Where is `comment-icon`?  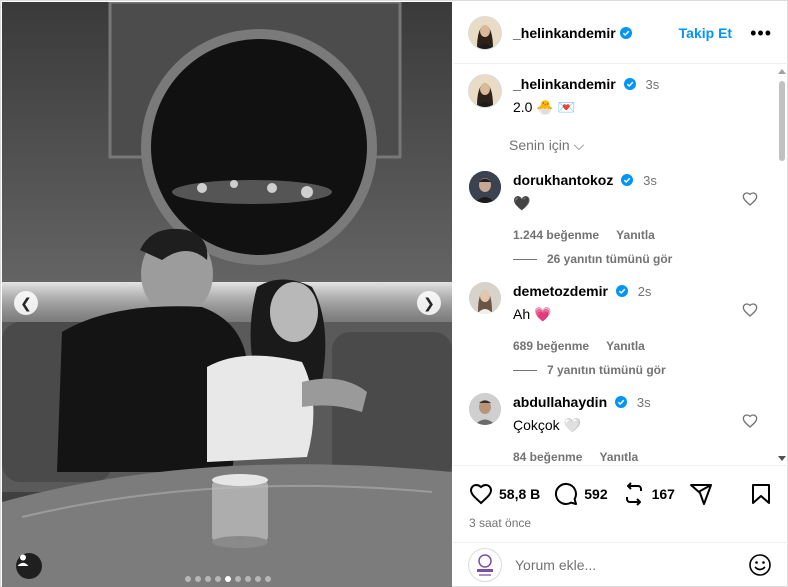 comment-icon is located at coordinates (566, 493).